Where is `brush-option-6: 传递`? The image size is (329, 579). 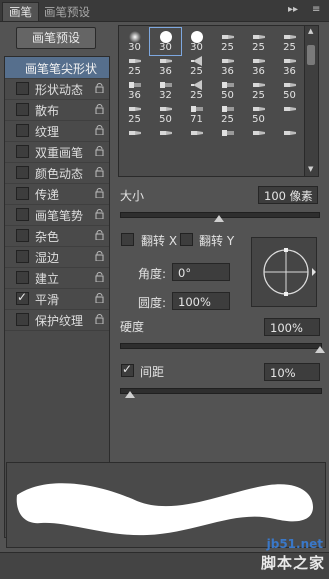 brush-option-6: 传递 is located at coordinates (57, 194).